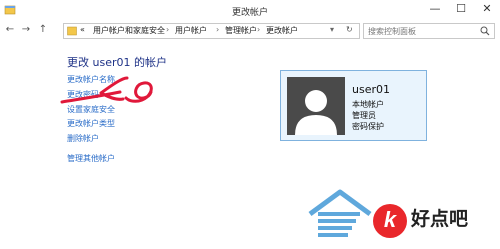  I want to click on watermark-badge-icon: k, so click(390, 221).